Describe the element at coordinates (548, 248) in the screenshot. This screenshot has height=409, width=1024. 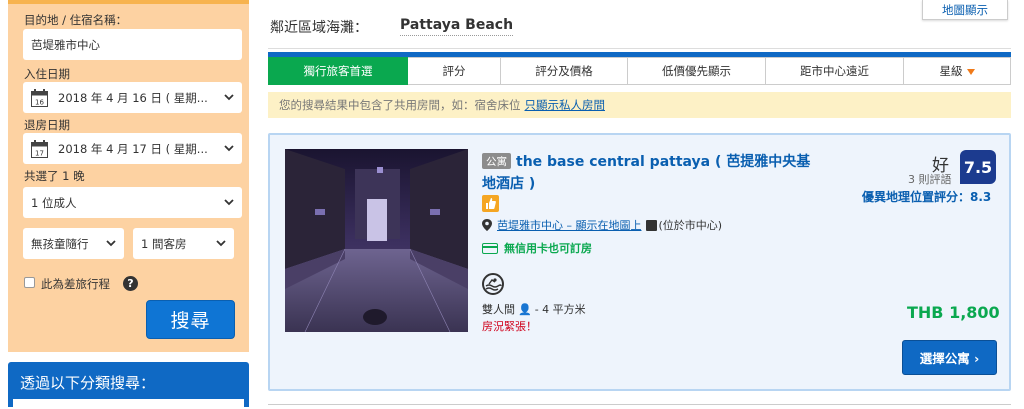
I see `no-credit-card-text: 無信用卡也可訂房` at that location.